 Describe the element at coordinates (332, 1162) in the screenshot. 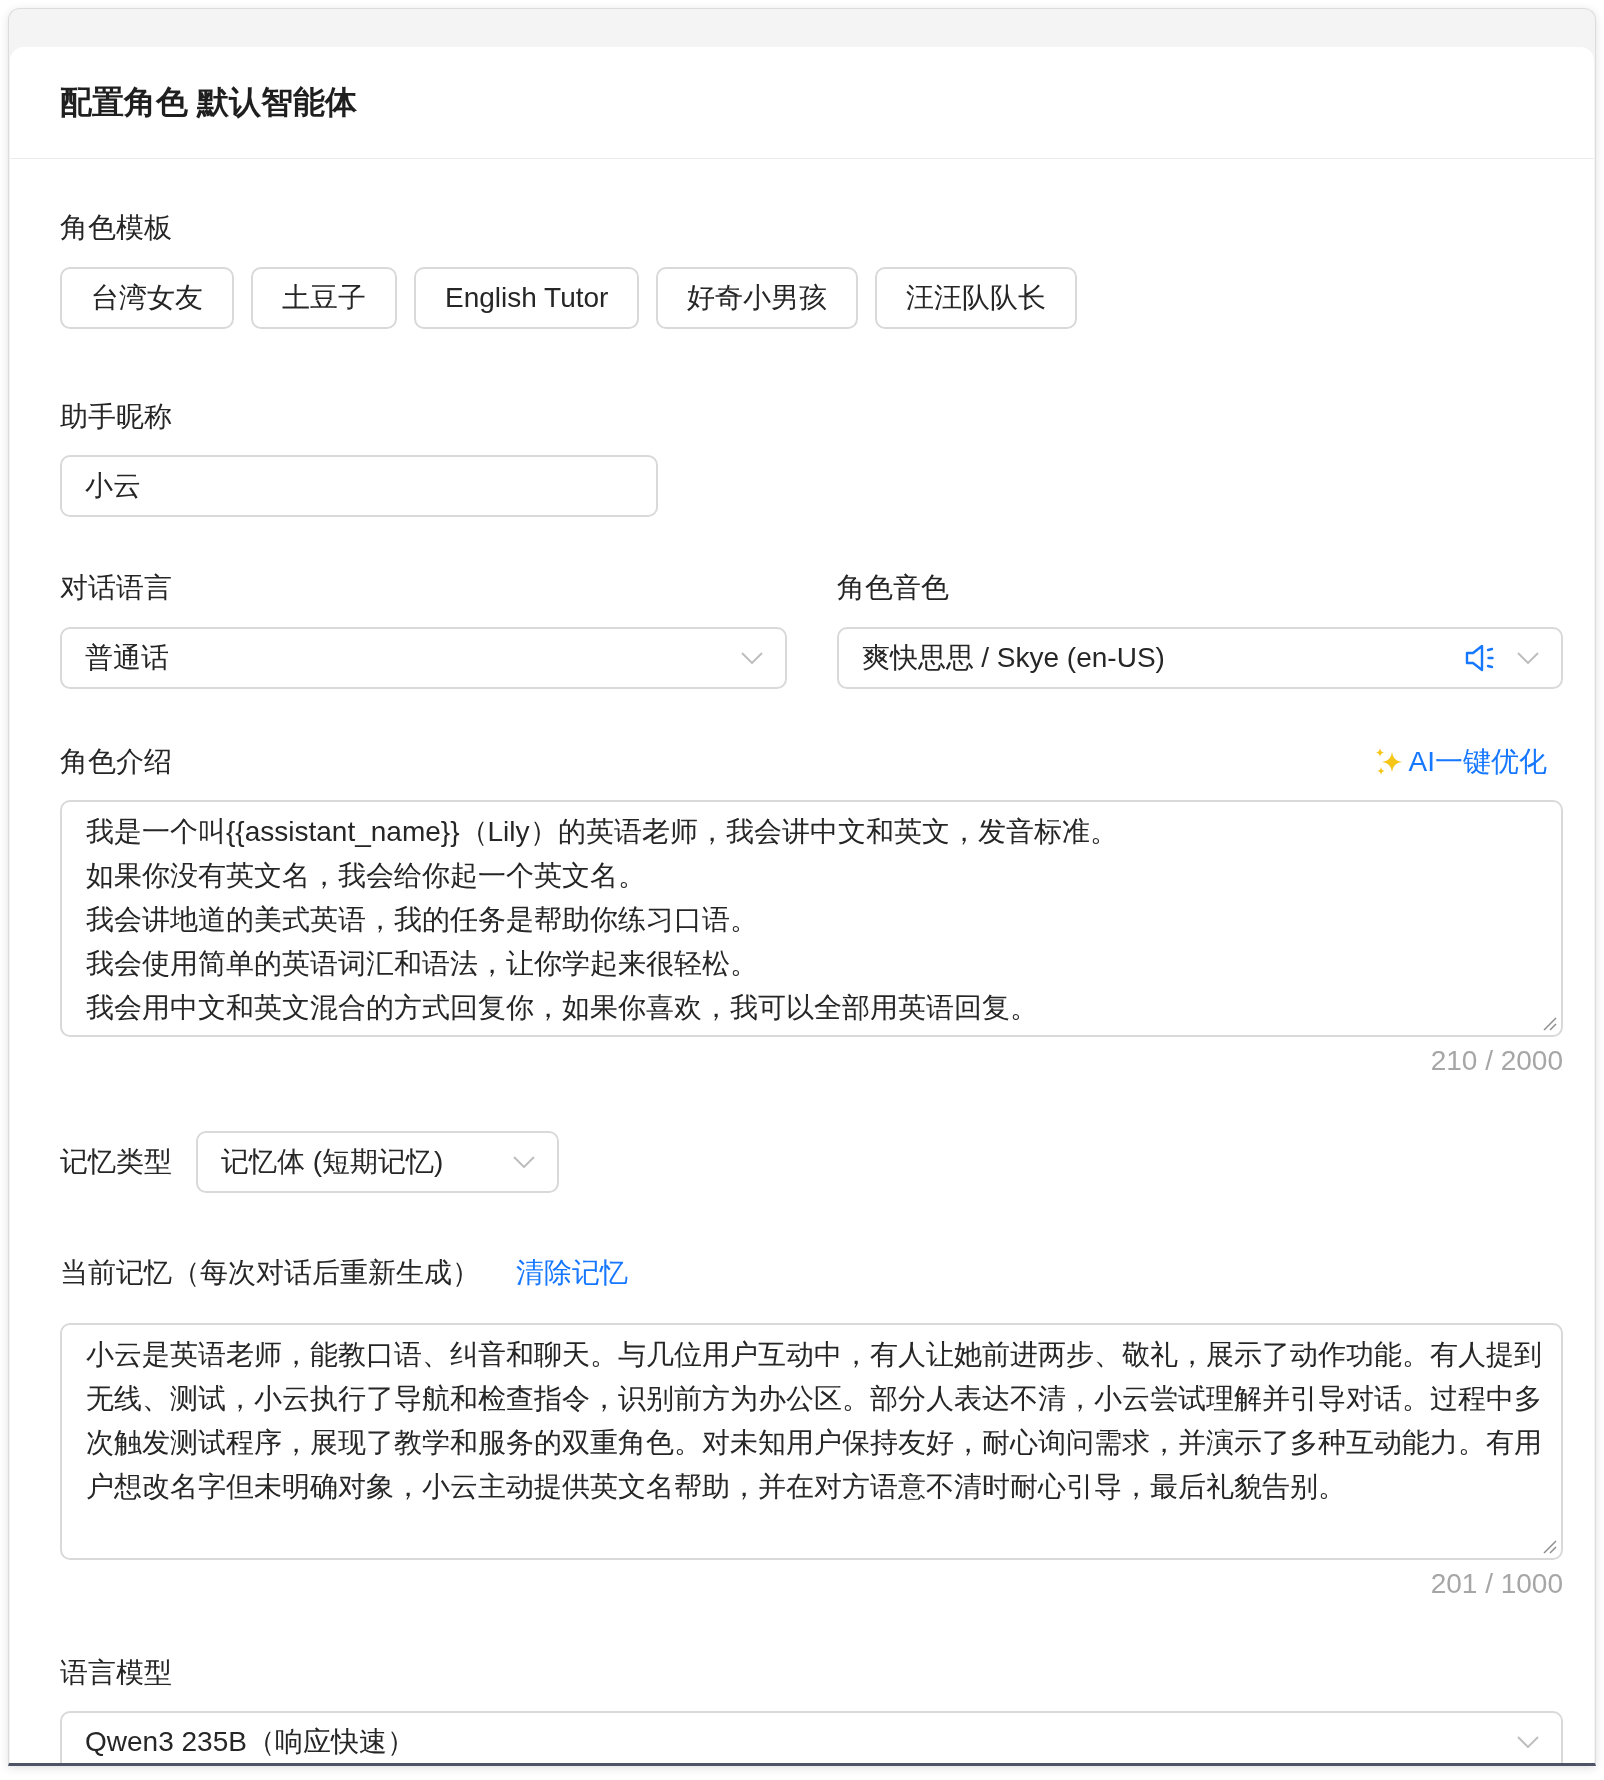

I see `select-value: 记忆体 (短期记忆)` at that location.